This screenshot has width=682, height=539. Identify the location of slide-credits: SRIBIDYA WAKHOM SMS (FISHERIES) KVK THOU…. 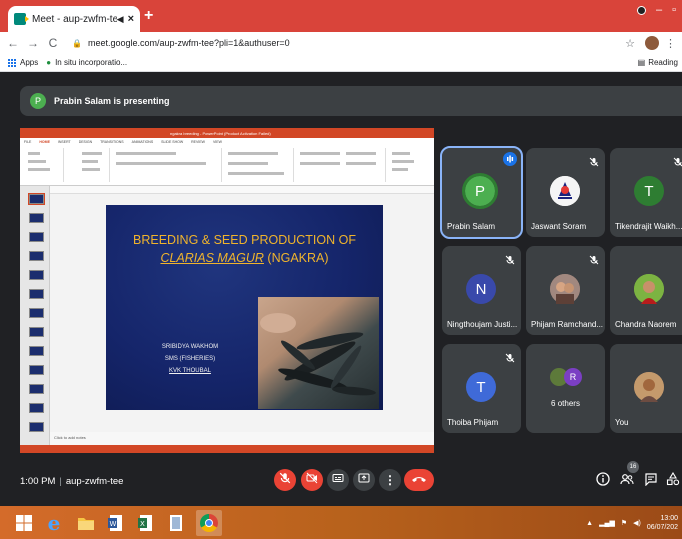
(190, 359).